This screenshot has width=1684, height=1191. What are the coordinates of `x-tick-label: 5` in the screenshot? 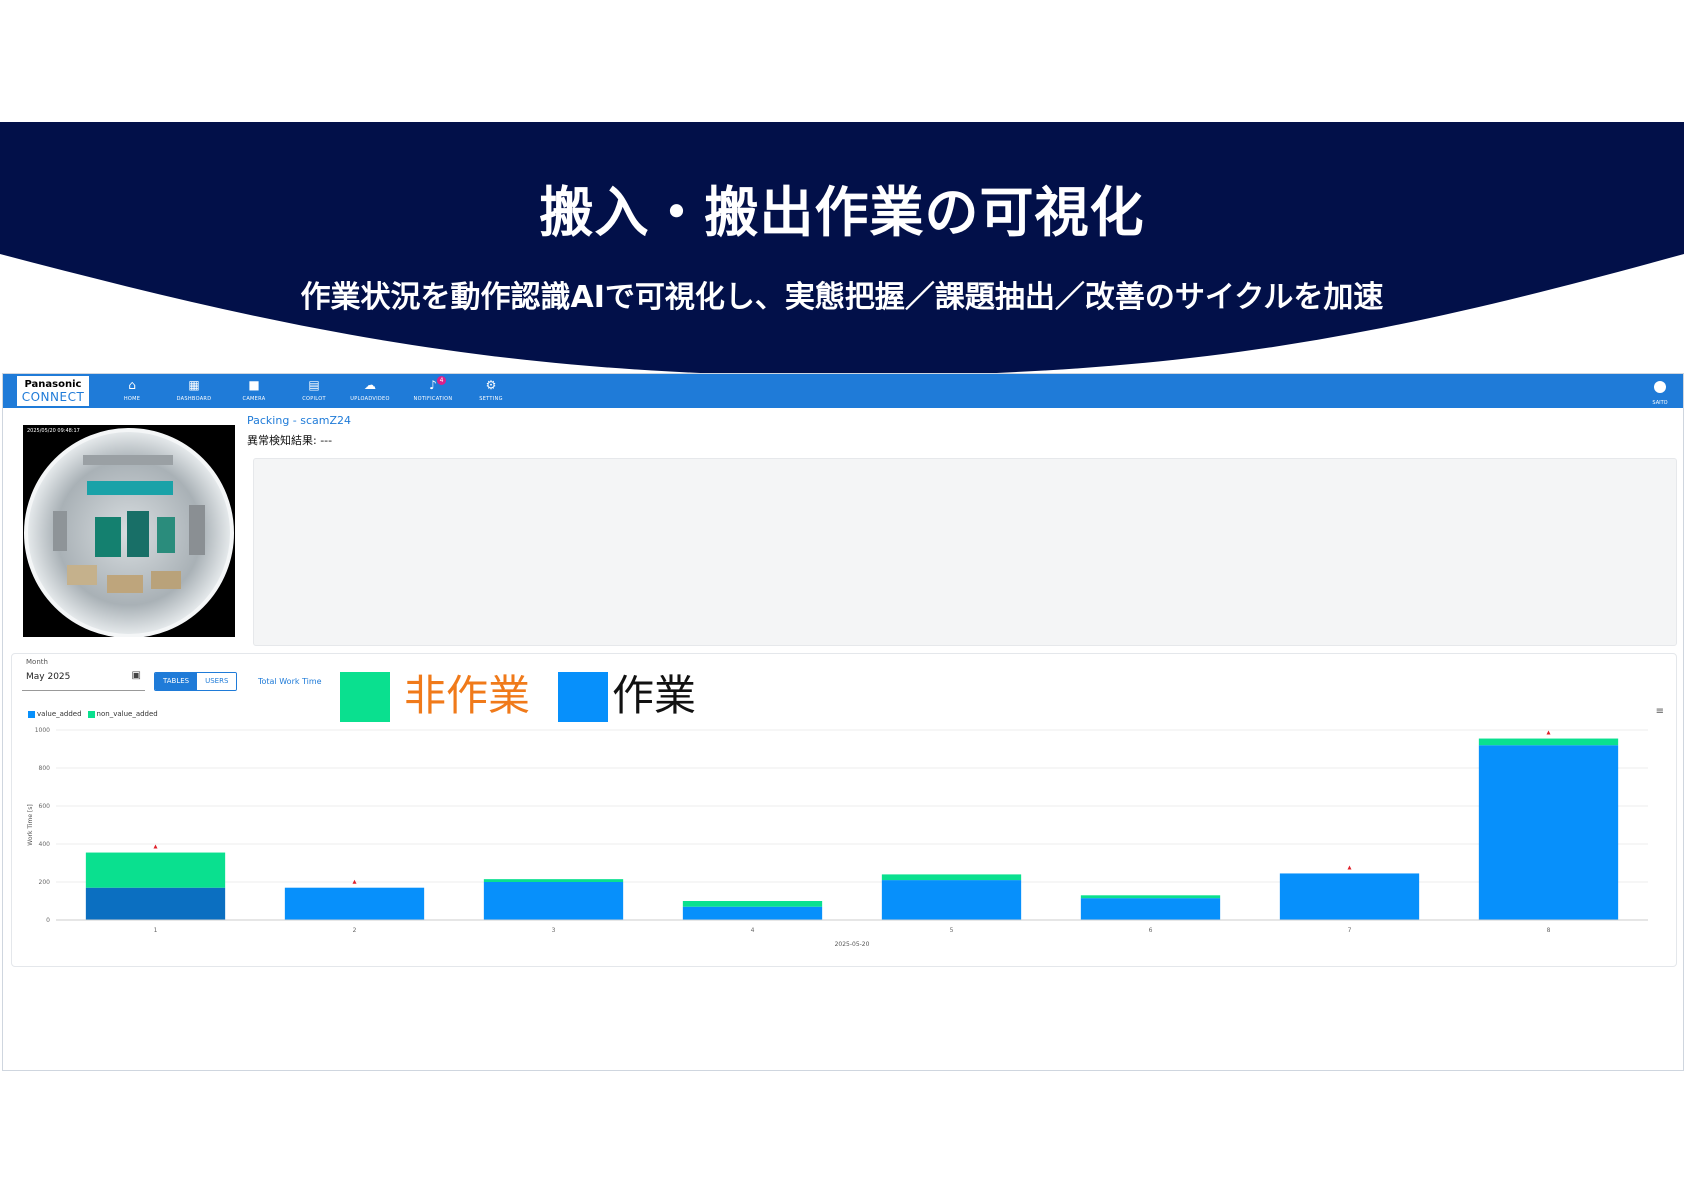 It's located at (952, 930).